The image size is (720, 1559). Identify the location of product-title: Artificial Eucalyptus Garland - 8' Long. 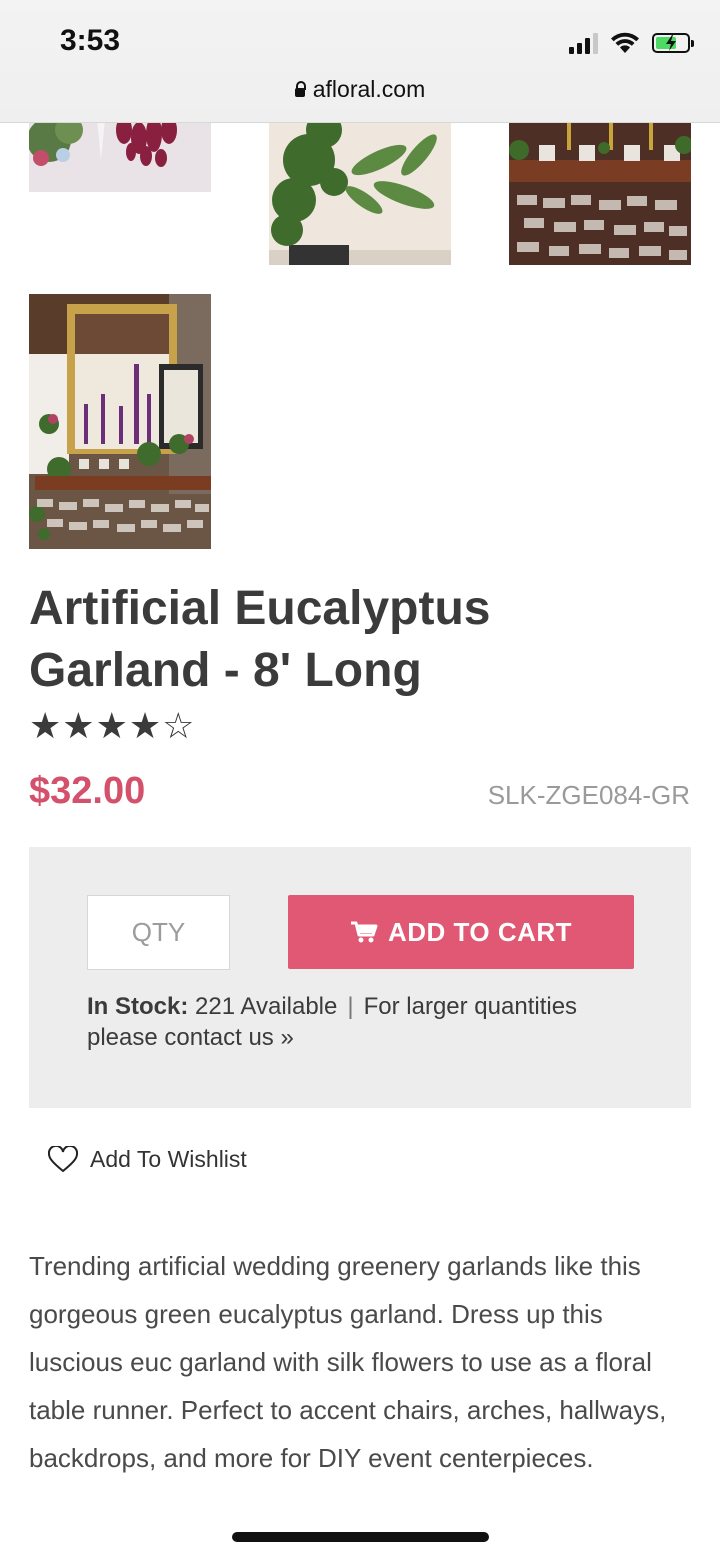
(260, 639).